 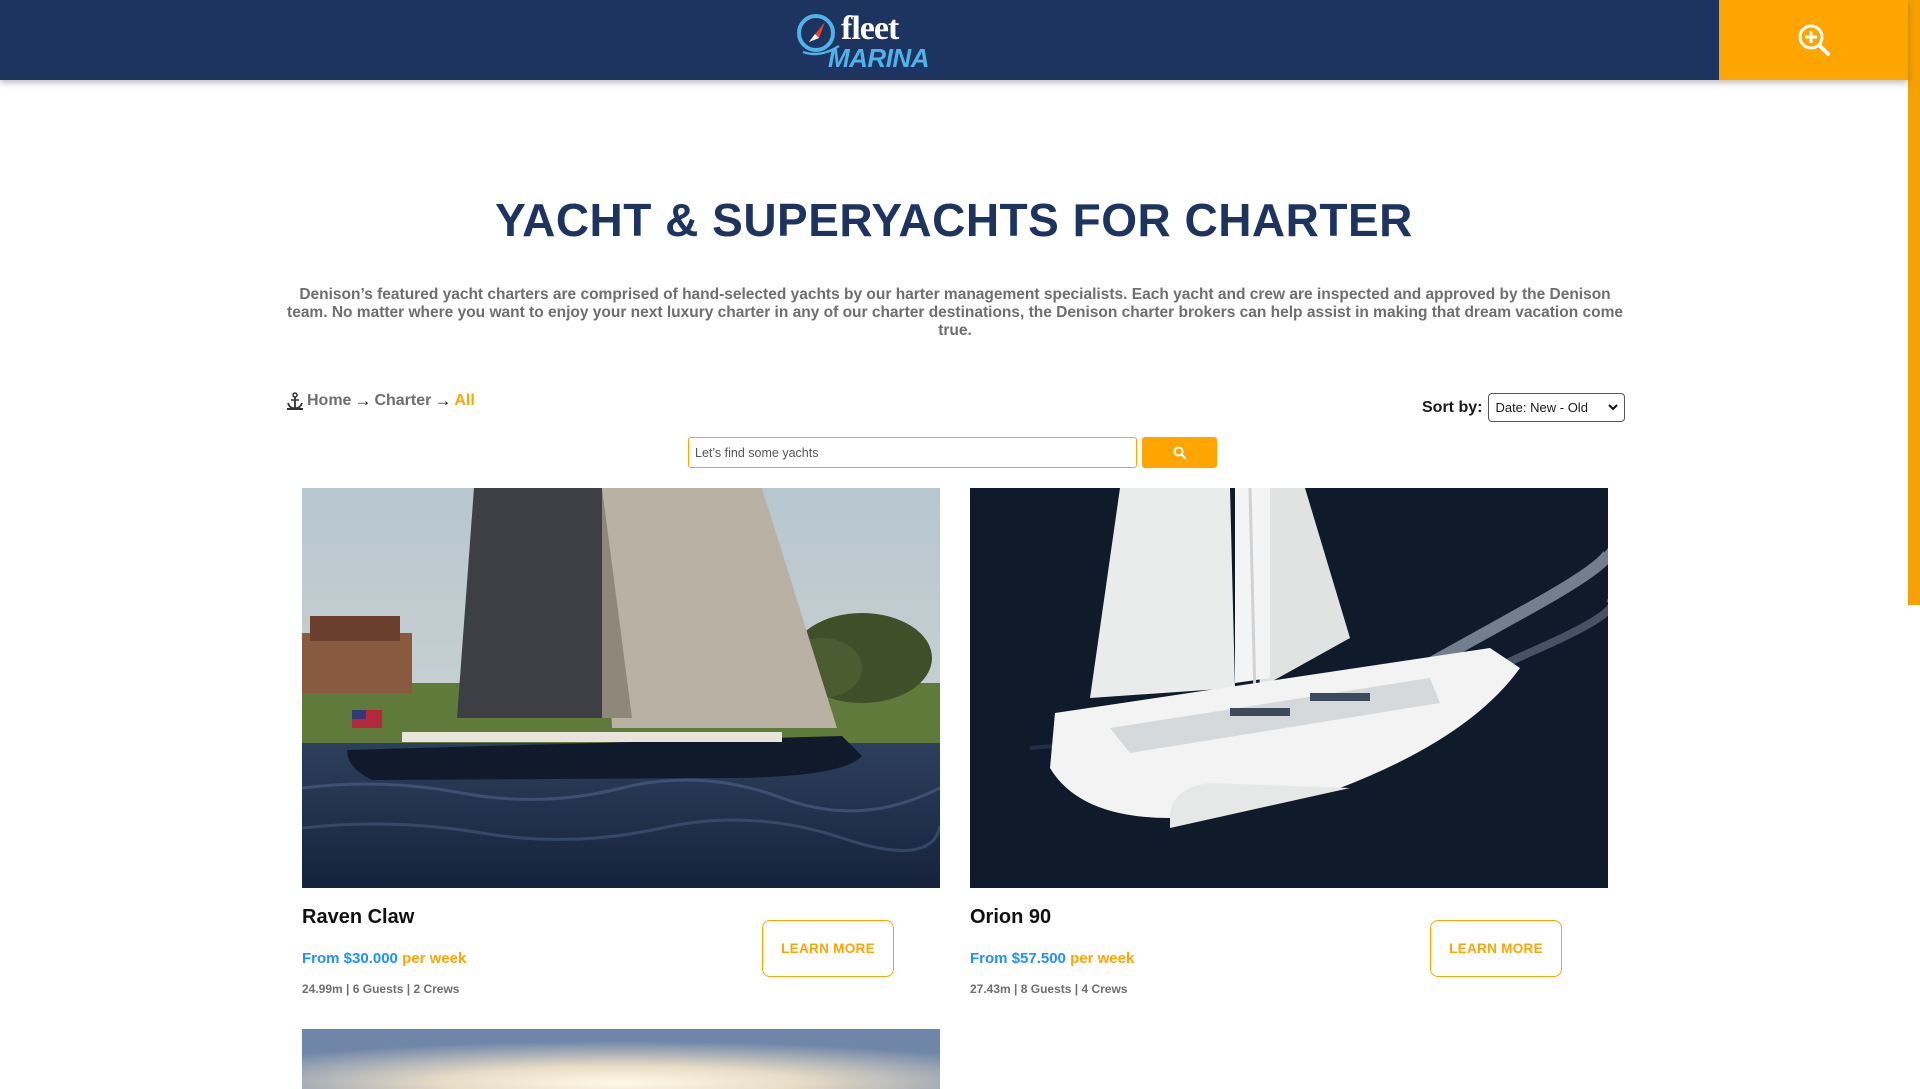 I want to click on yacht-name: Raven Claw, so click(x=358, y=917).